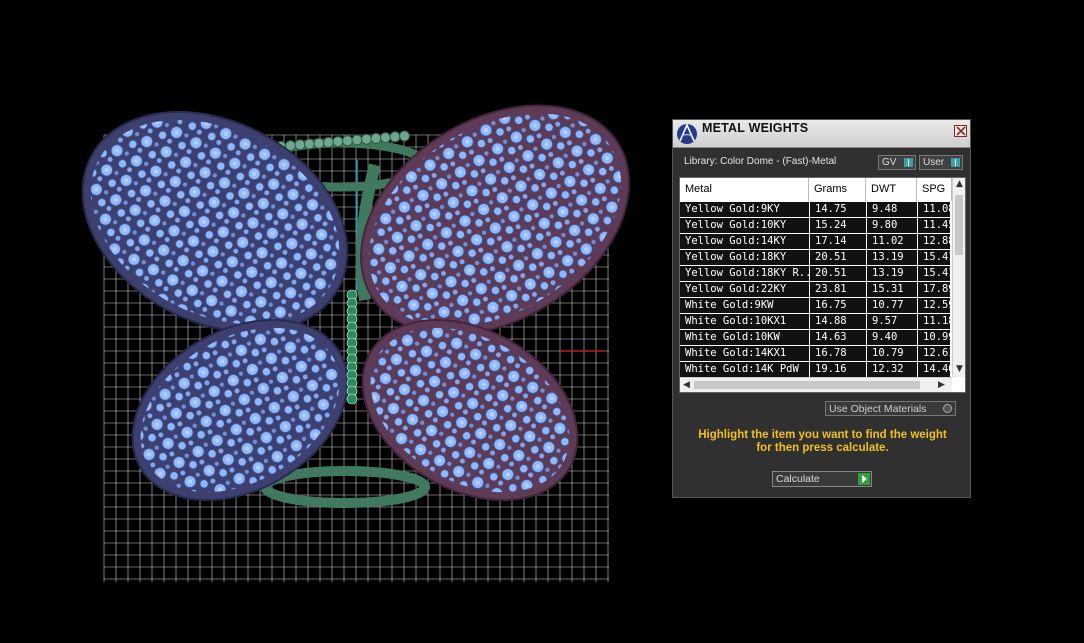 Image resolution: width=1084 pixels, height=643 pixels. Describe the element at coordinates (736, 225) in the screenshot. I see `metal-cell: Yellow Gold:10KY` at that location.